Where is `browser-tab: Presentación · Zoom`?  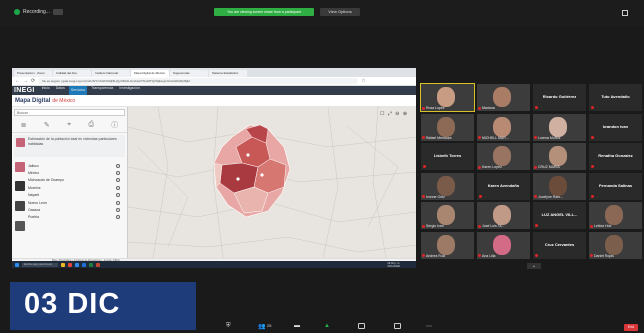
browser-tab: Presentación · Zoom is located at coordinates (33, 73).